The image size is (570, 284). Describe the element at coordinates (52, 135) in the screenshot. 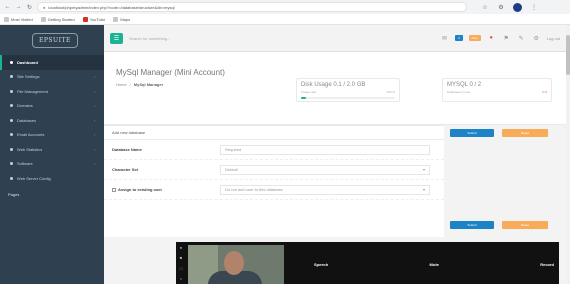

I see `sidebar-item-email-accounts: Email Accounts ‹` at that location.